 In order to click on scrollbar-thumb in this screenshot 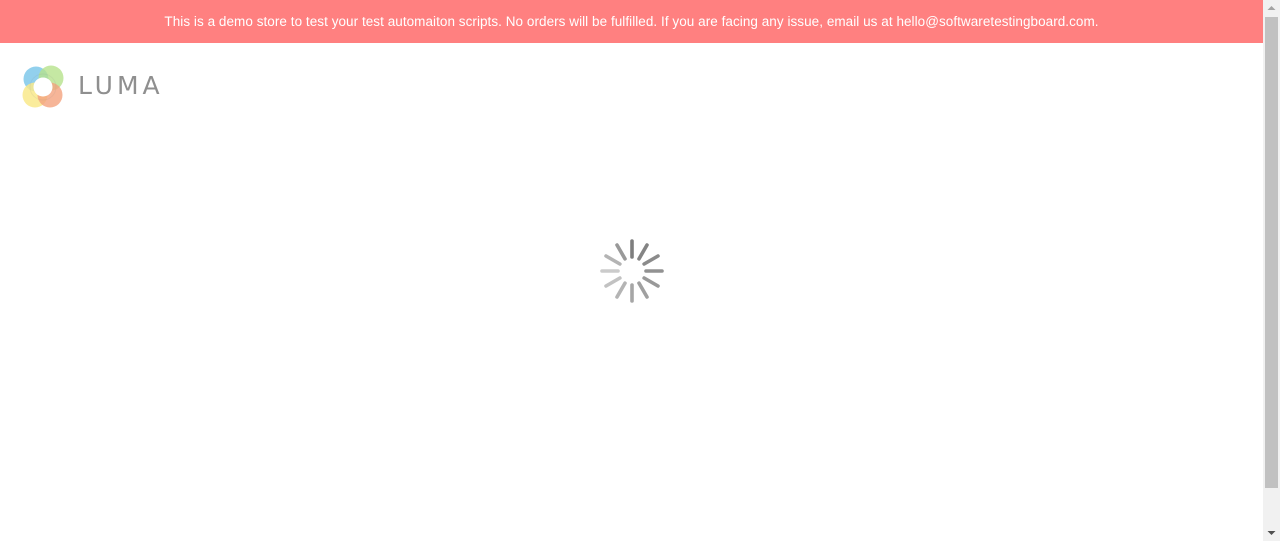, I will do `click(1271, 252)`.